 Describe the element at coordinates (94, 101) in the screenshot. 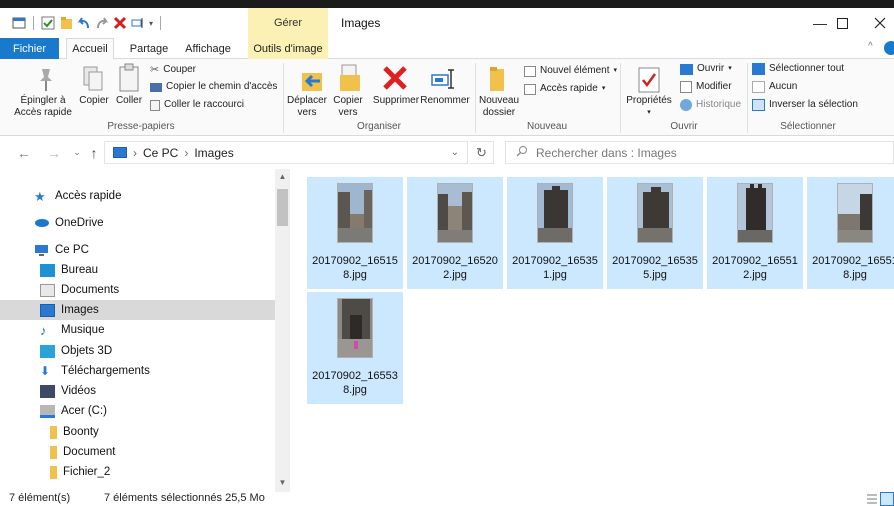

I see `copy-button: Copier` at that location.